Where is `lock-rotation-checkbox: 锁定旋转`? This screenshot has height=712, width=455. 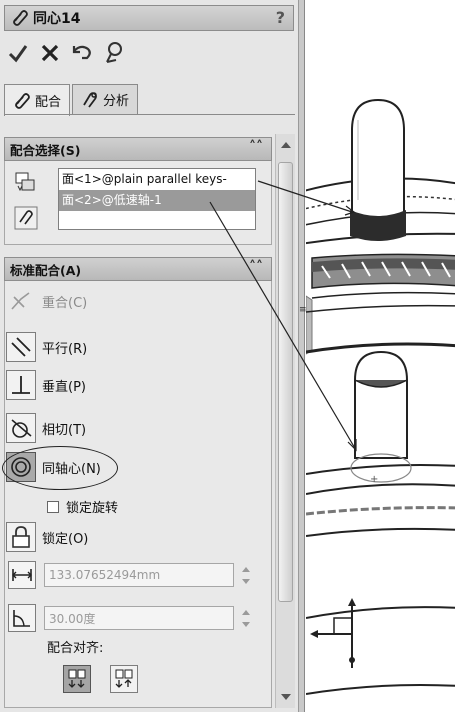 lock-rotation-checkbox: 锁定旋转 is located at coordinates (82, 506).